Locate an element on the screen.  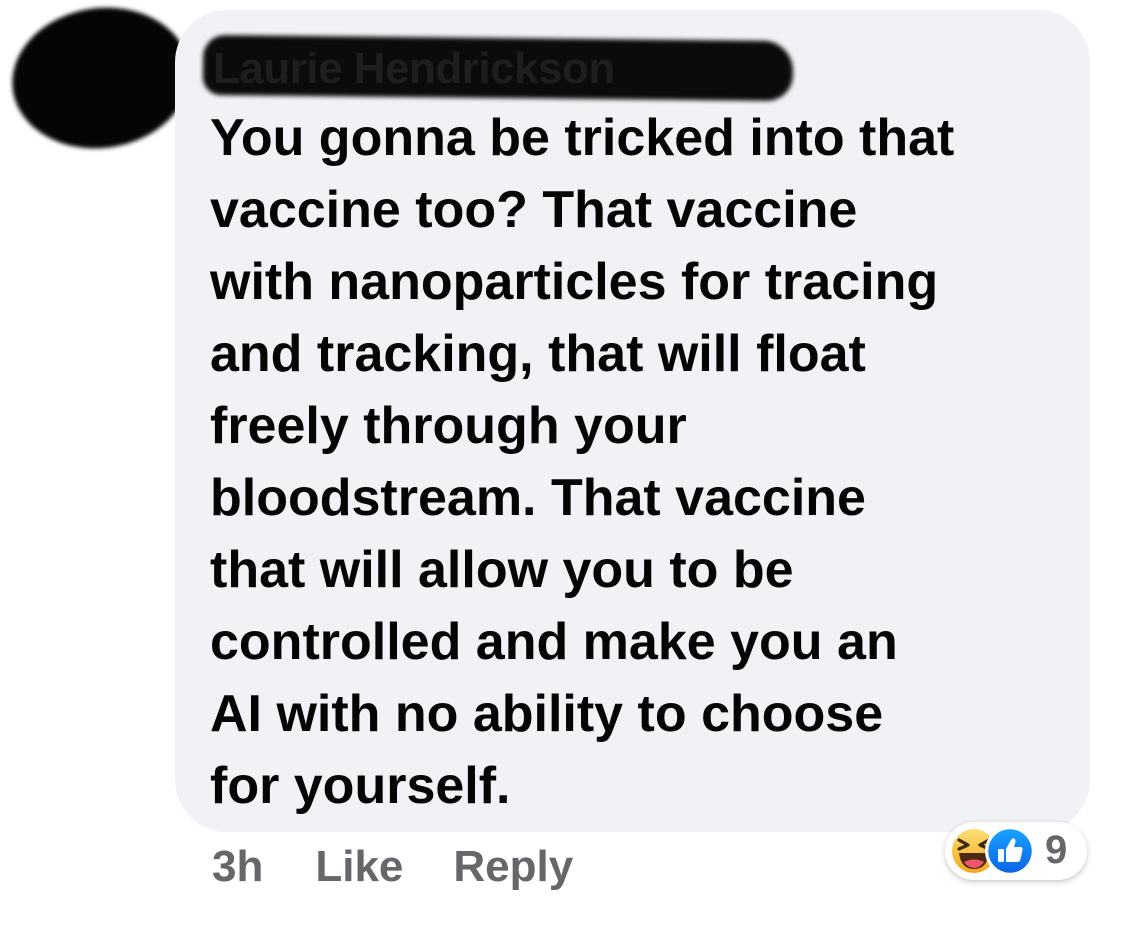
comment-line: bloodstream. That vaccine is located at coordinates (538, 498).